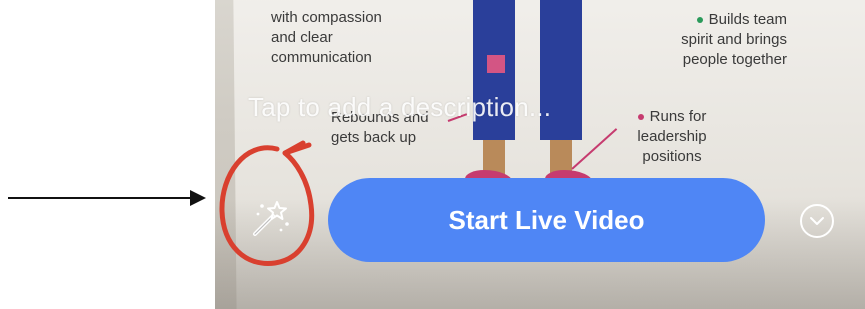 This screenshot has height=309, width=865. I want to click on arrow-right-icon, so click(198, 198).